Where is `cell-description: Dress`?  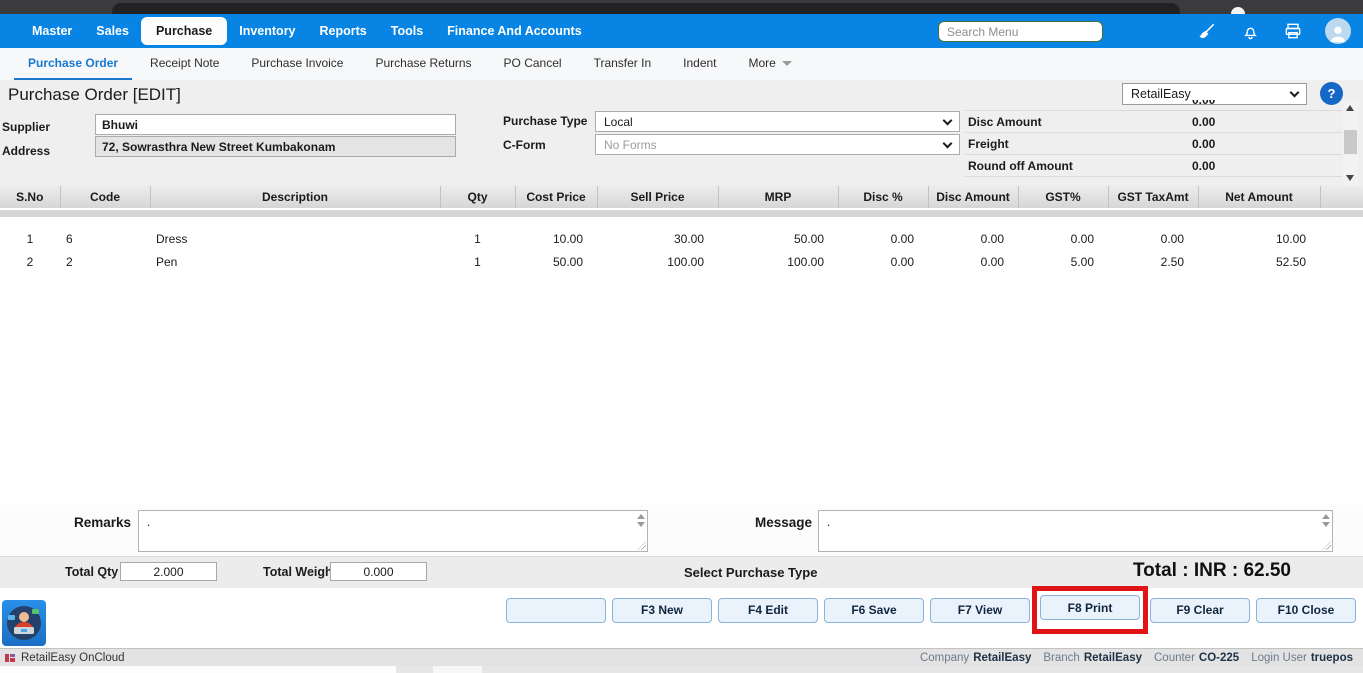 cell-description: Dress is located at coordinates (172, 238).